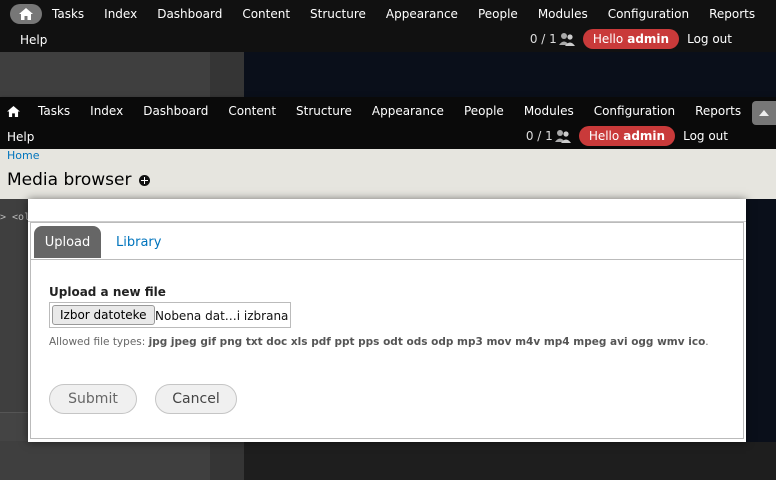  I want to click on tab-upload: Upload, so click(67, 242).